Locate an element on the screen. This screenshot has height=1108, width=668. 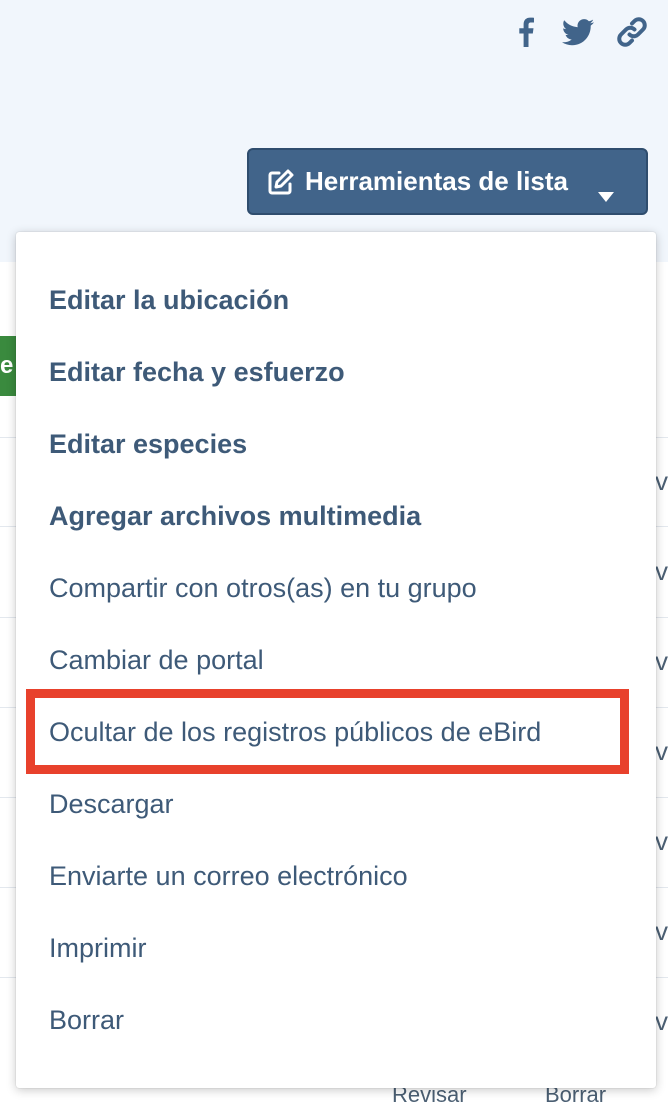
menu-item-share-group: Compartir con otros(as) en tu grupo is located at coordinates (263, 588).